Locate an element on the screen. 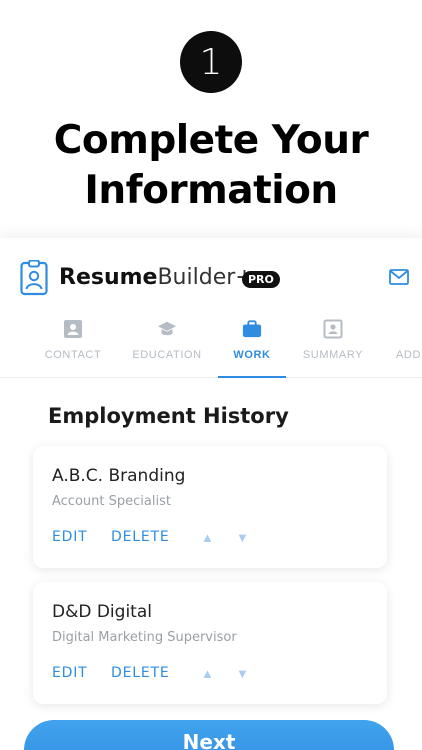 The height and width of the screenshot is (750, 422). app-header: ResumeBuilder+ PRO is located at coordinates (211, 278).